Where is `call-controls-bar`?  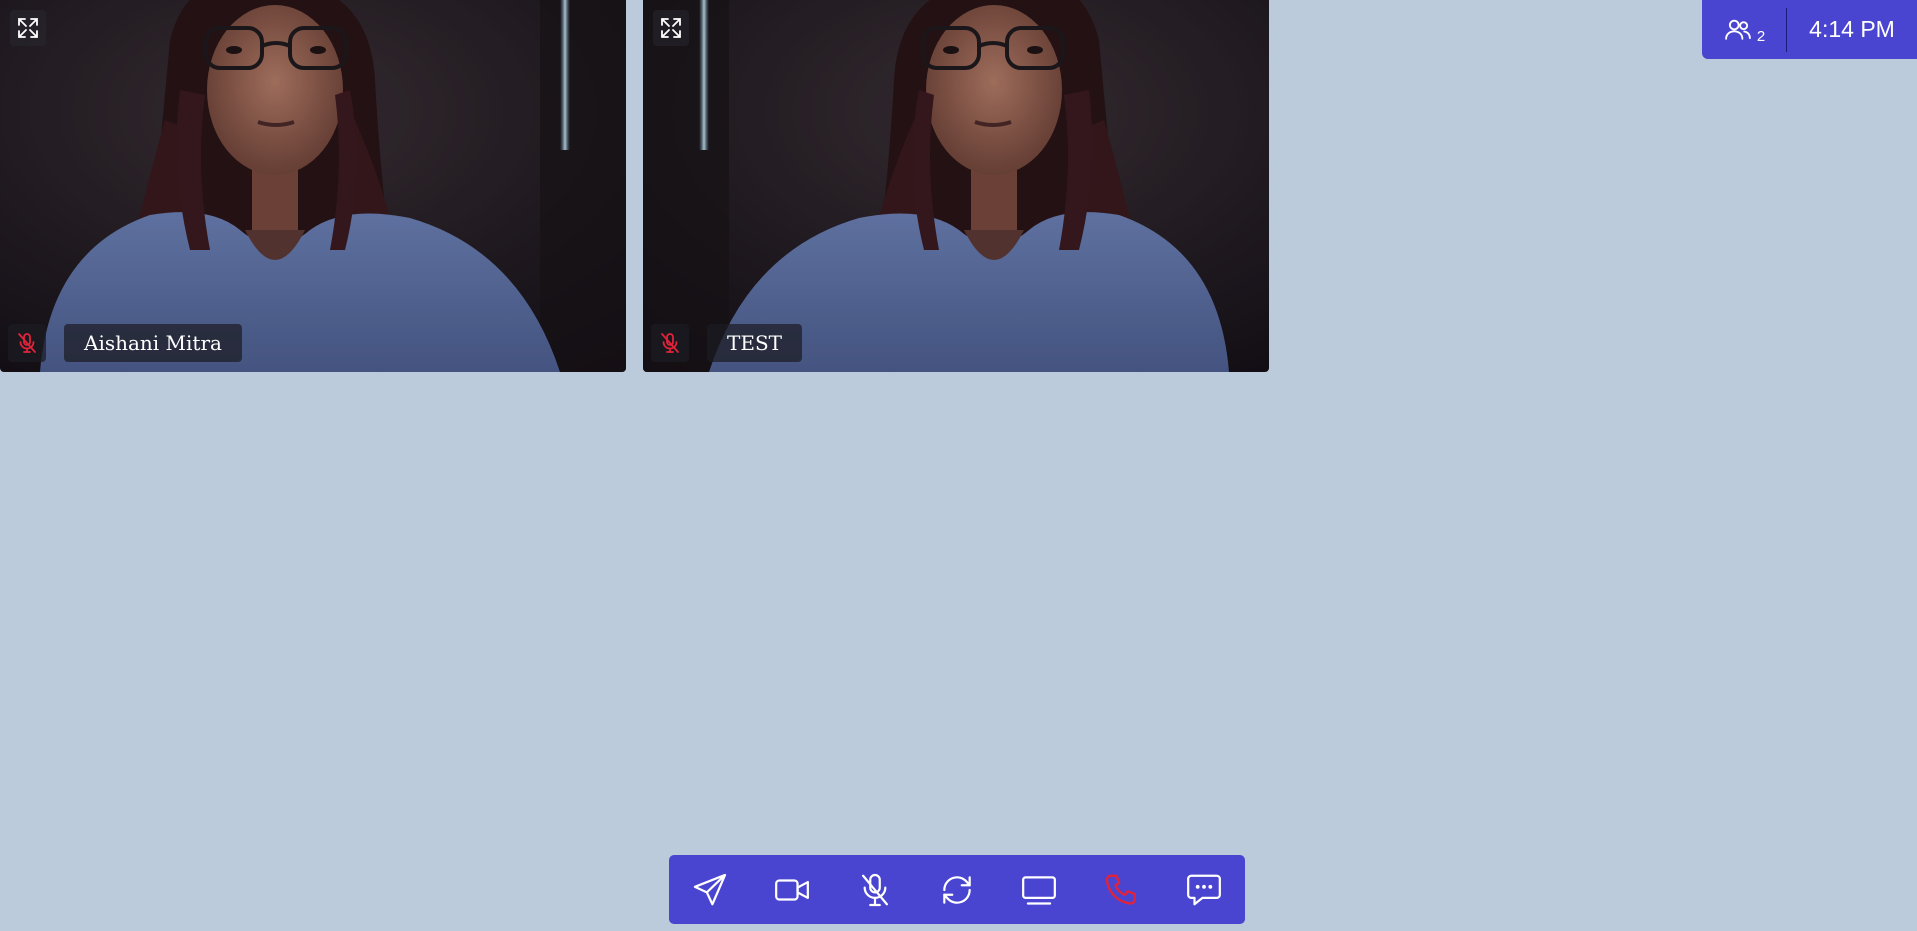
call-controls-bar is located at coordinates (957, 889).